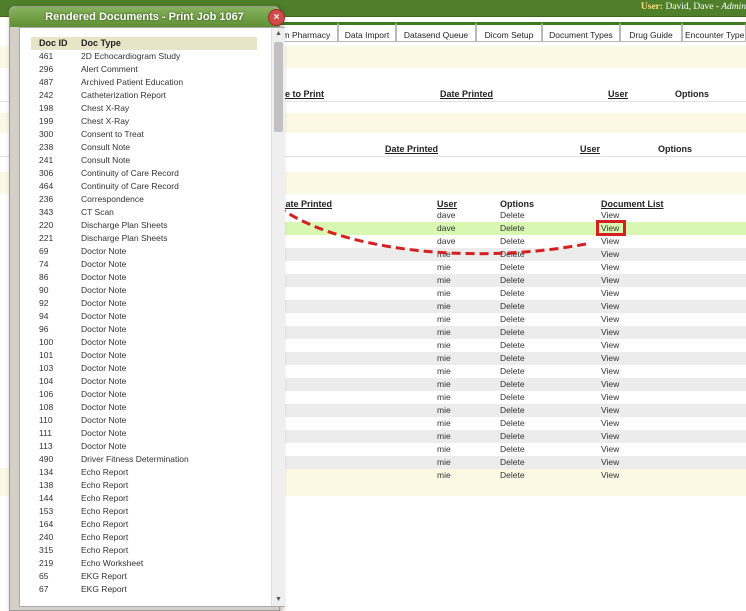 The width and height of the screenshot is (746, 611). I want to click on list-item: 221 Discharge Plan Sheets, so click(146, 238).